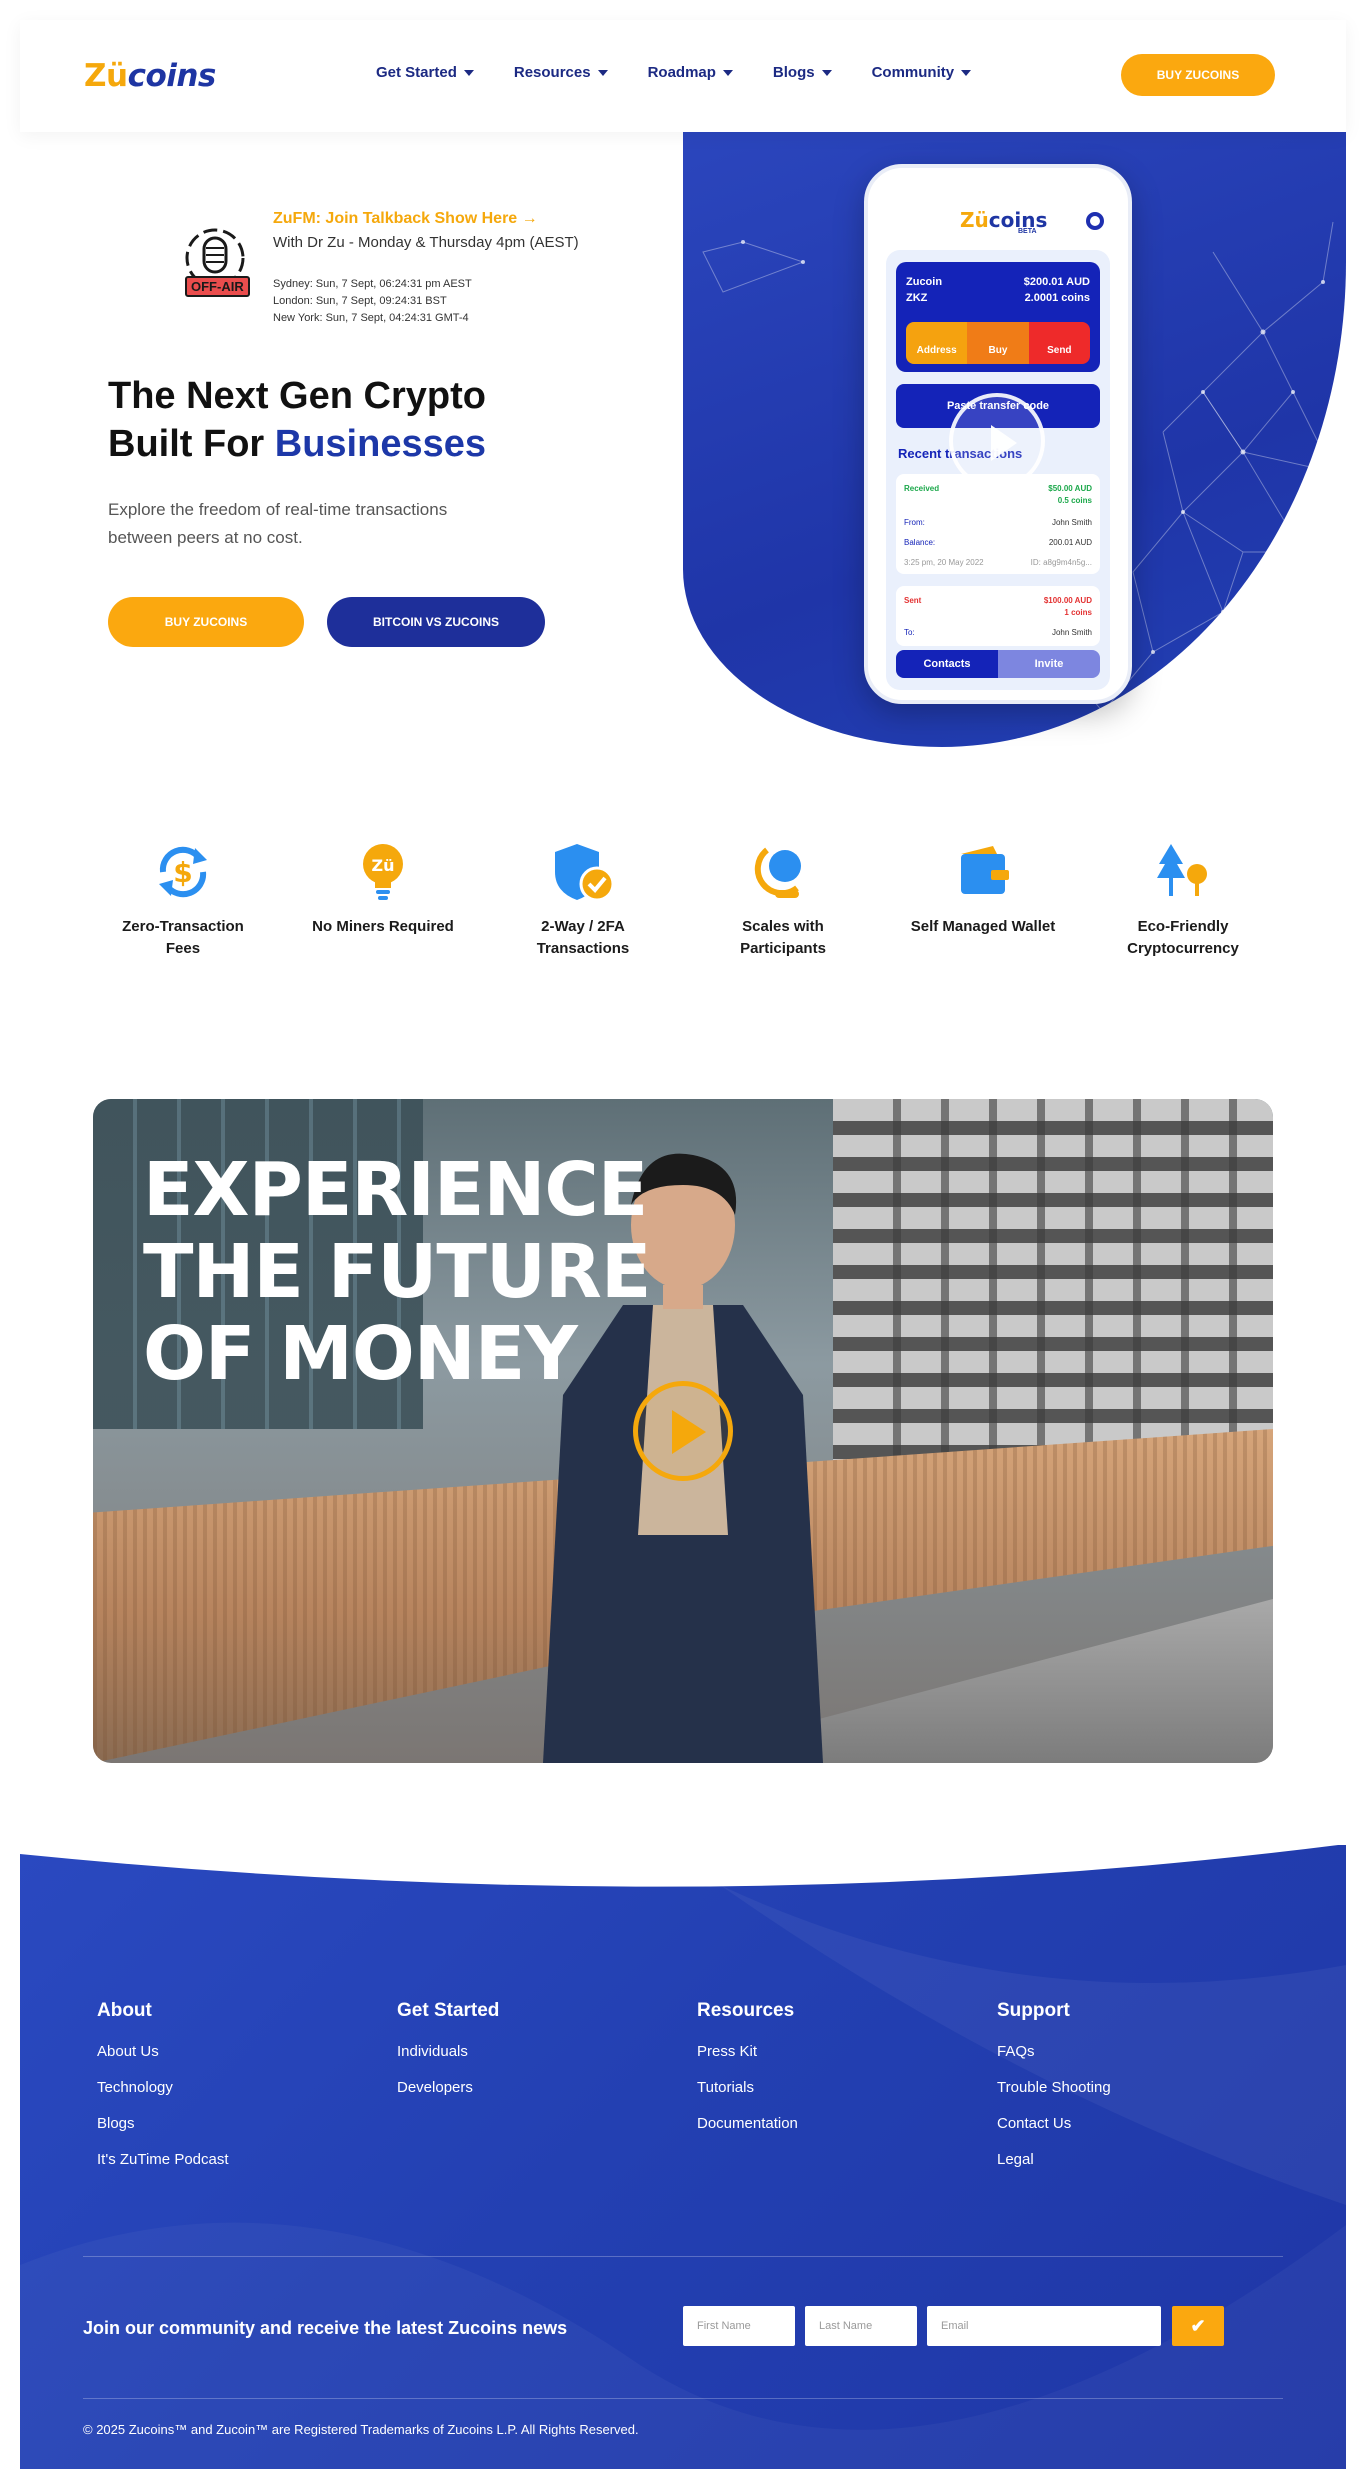  I want to click on coin-names: Zucoin ZKZ, so click(924, 290).